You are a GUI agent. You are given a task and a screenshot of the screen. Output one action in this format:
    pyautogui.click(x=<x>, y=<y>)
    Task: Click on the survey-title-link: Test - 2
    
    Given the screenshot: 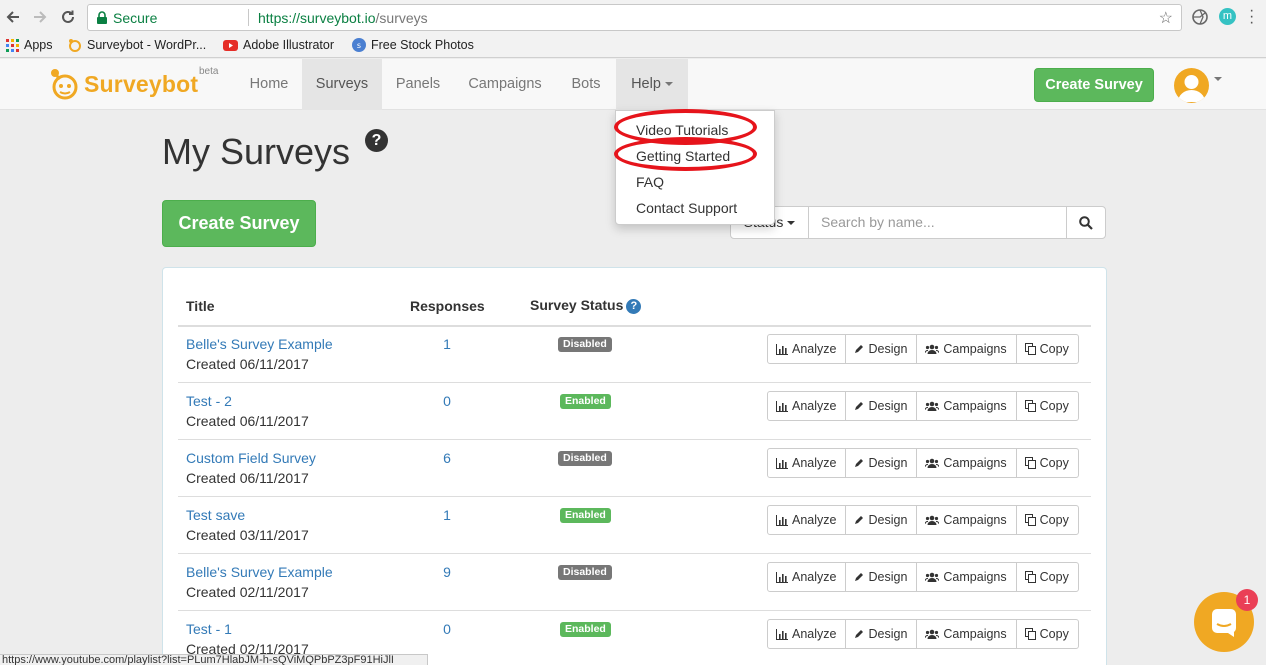 What is the action you would take?
    pyautogui.click(x=209, y=401)
    